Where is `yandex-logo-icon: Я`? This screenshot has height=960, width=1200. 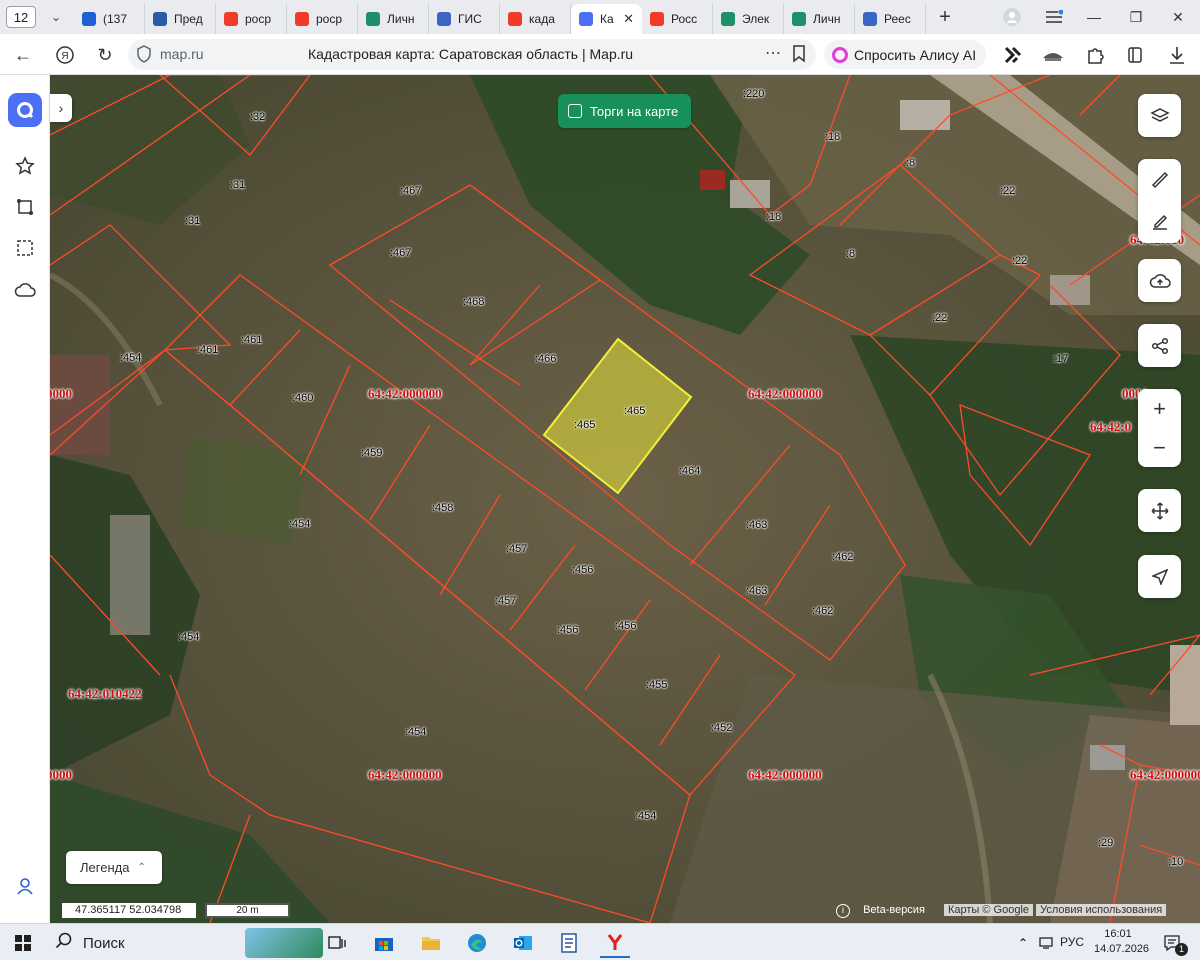
yandex-logo-icon: Я is located at coordinates (65, 55).